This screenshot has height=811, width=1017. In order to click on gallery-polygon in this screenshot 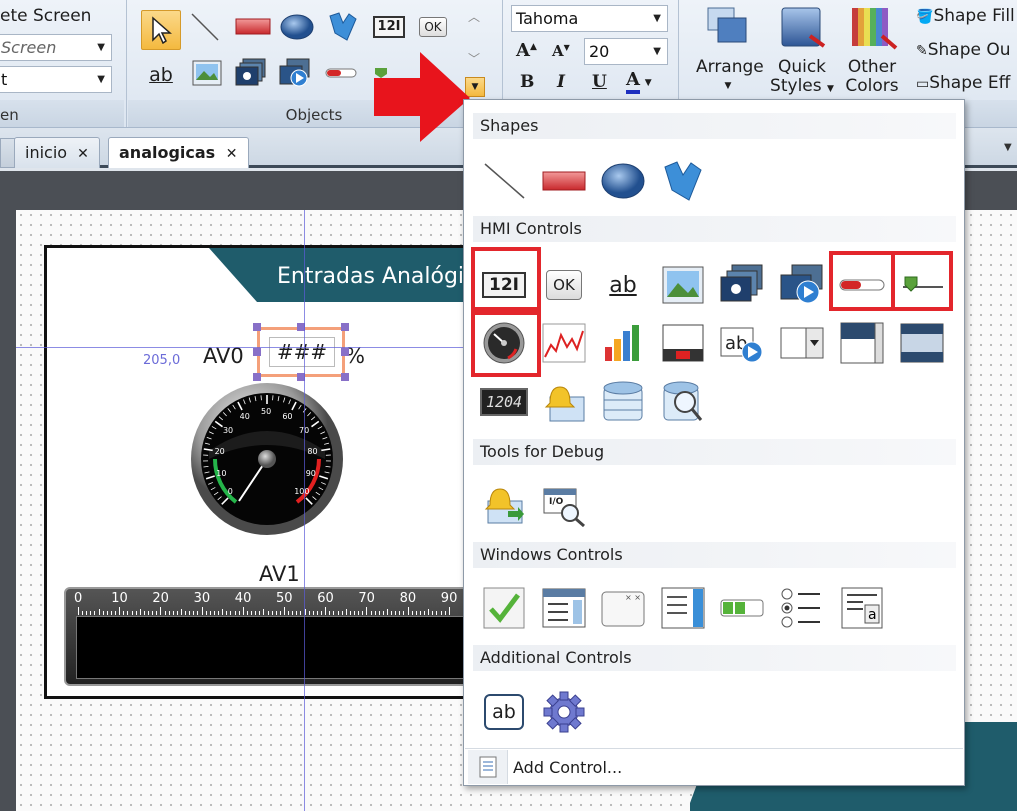, I will do `click(683, 181)`.